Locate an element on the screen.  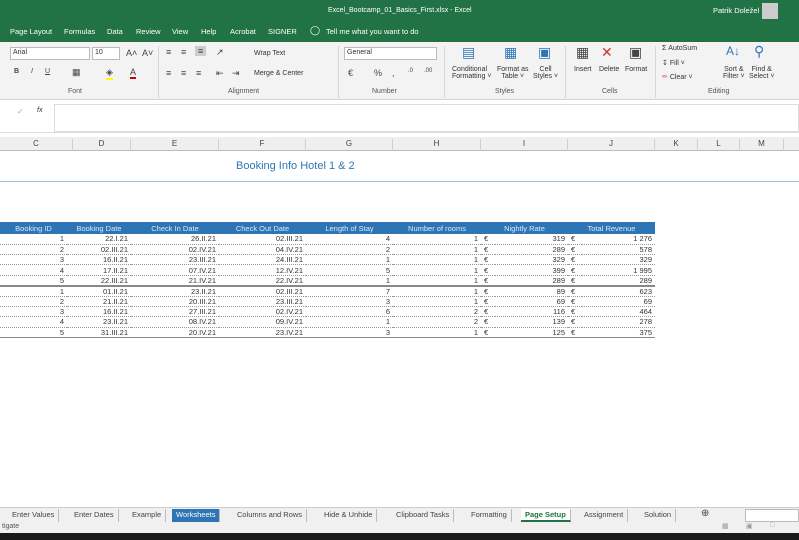
tab-help: Help is located at coordinates (208, 31).